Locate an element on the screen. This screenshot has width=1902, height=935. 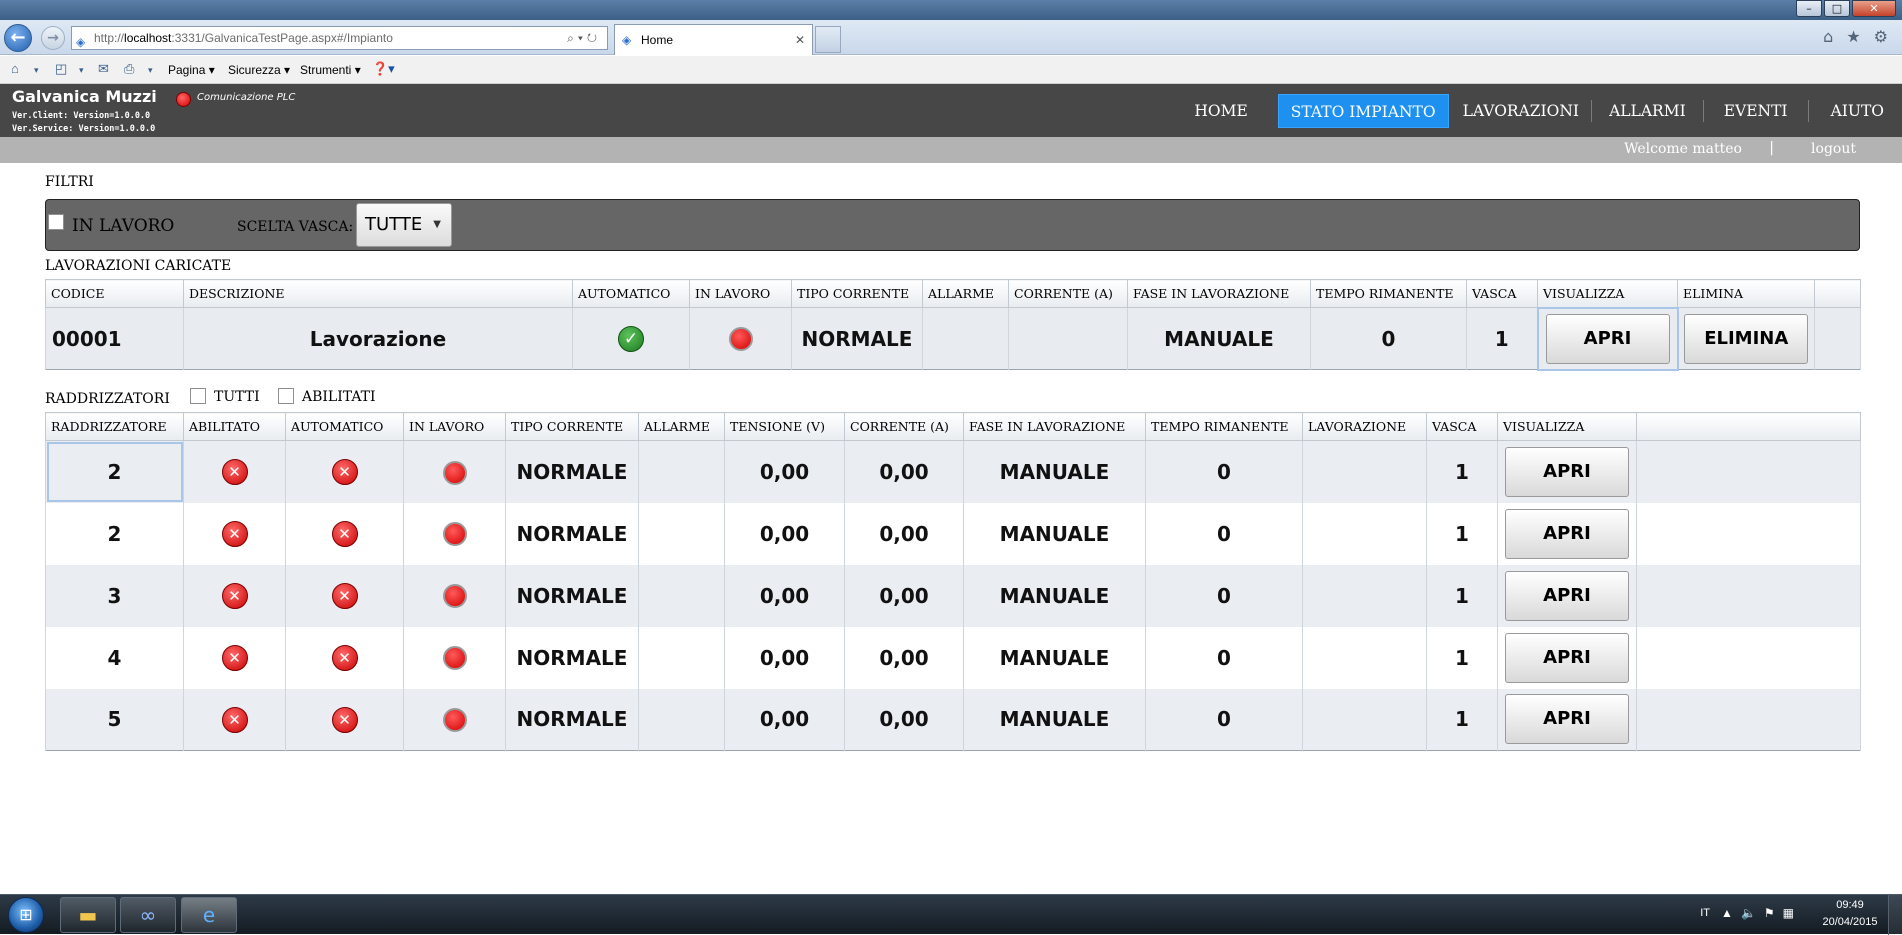
column-header: LAVORAZIONE is located at coordinates (1364, 426).